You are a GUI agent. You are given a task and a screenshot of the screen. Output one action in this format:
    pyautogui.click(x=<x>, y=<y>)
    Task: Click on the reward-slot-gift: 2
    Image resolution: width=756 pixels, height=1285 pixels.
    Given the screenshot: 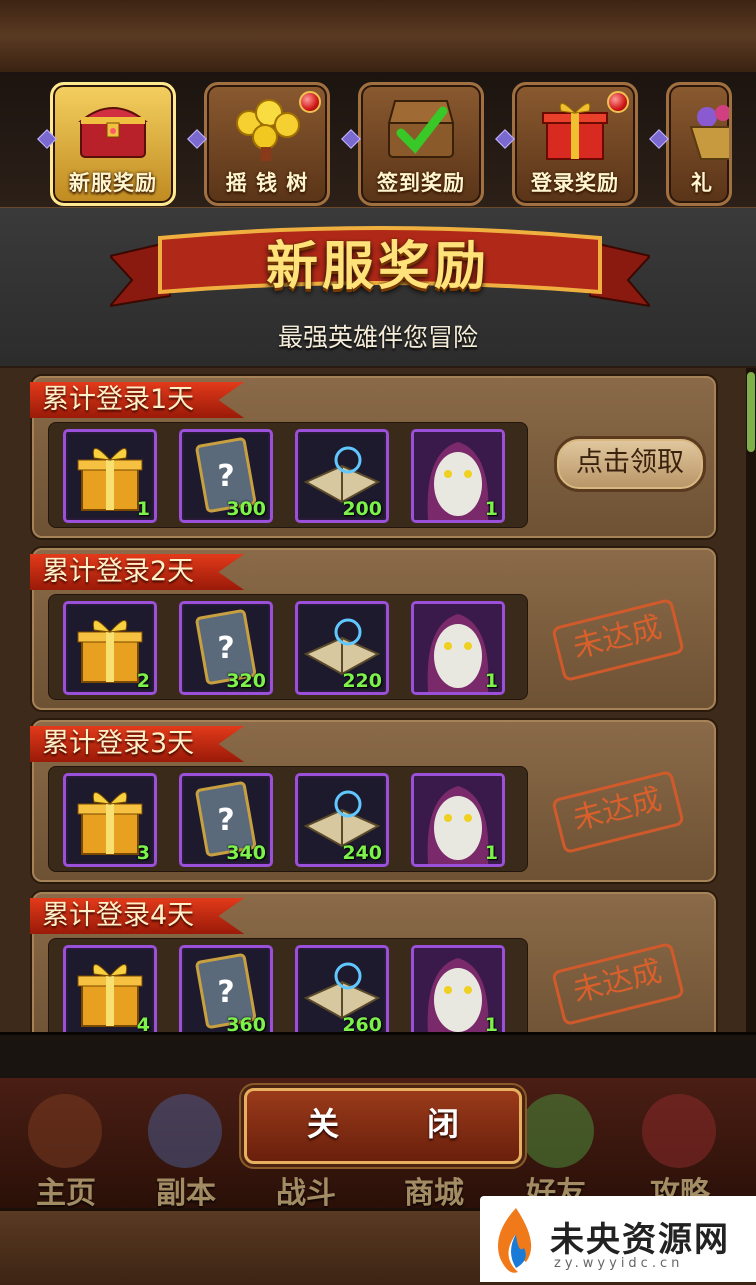 What is the action you would take?
    pyautogui.click(x=110, y=648)
    